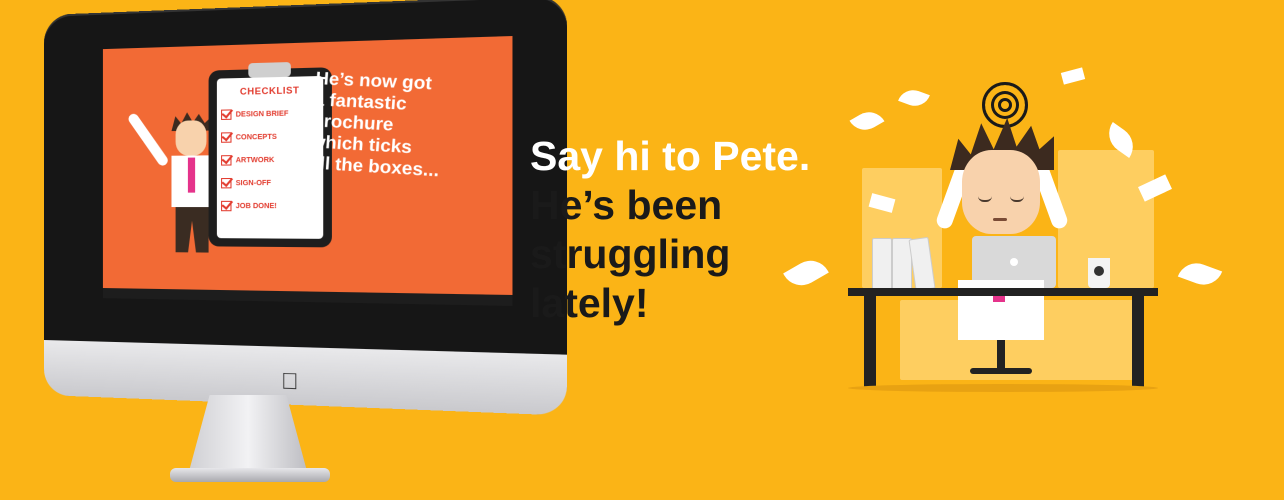 This screenshot has height=500, width=1284. Describe the element at coordinates (269, 90) in the screenshot. I see `checklist-title: CHECKLIST` at that location.